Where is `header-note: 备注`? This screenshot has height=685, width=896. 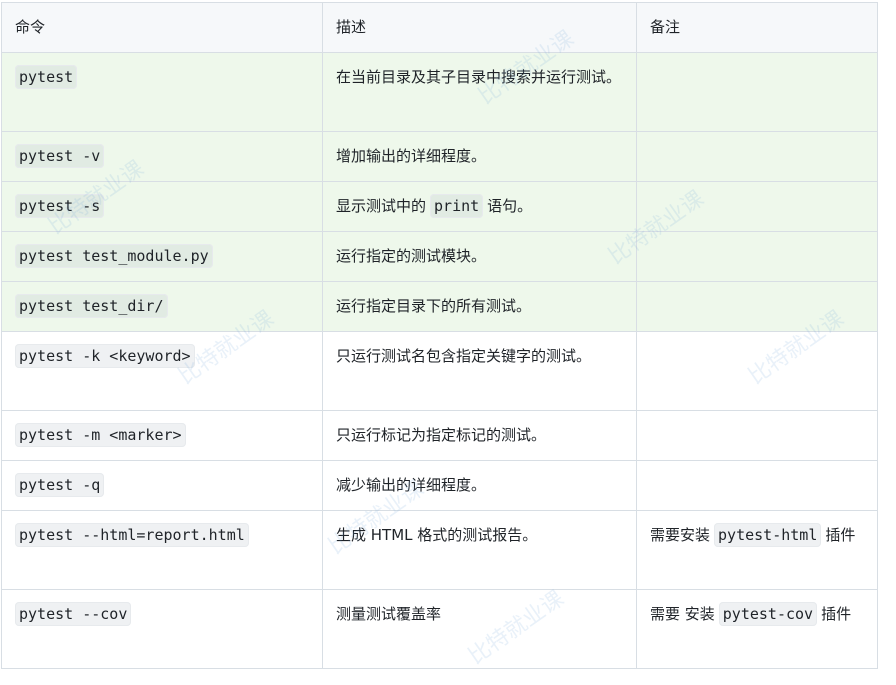 header-note: 备注 is located at coordinates (757, 27).